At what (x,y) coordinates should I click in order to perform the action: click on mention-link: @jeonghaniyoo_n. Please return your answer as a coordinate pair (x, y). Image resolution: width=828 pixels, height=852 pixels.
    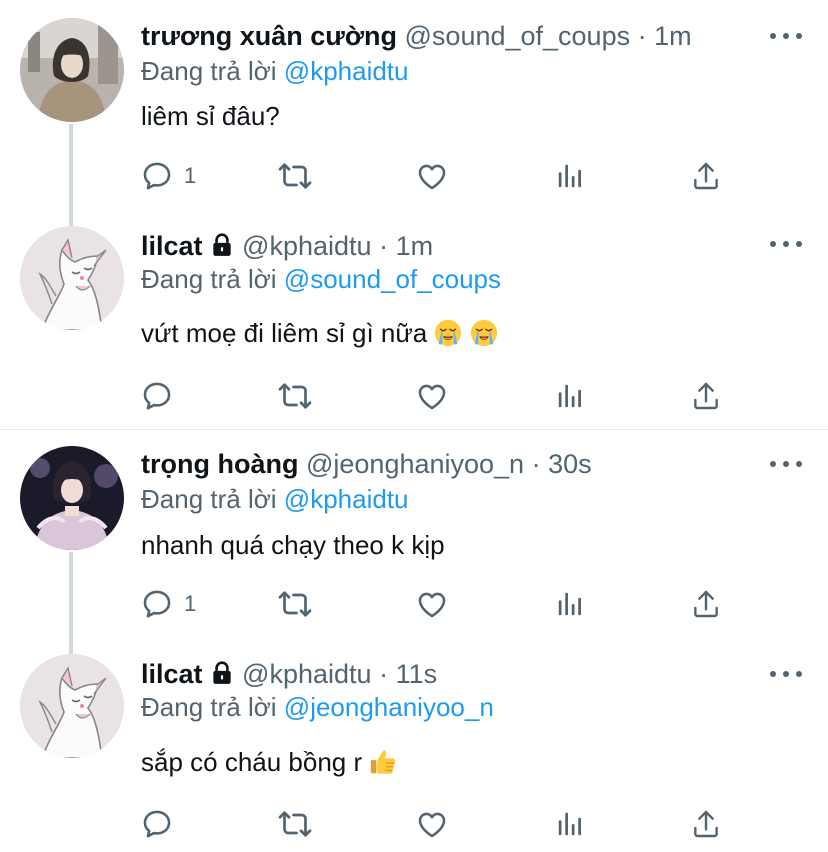
    Looking at the image, I should click on (389, 707).